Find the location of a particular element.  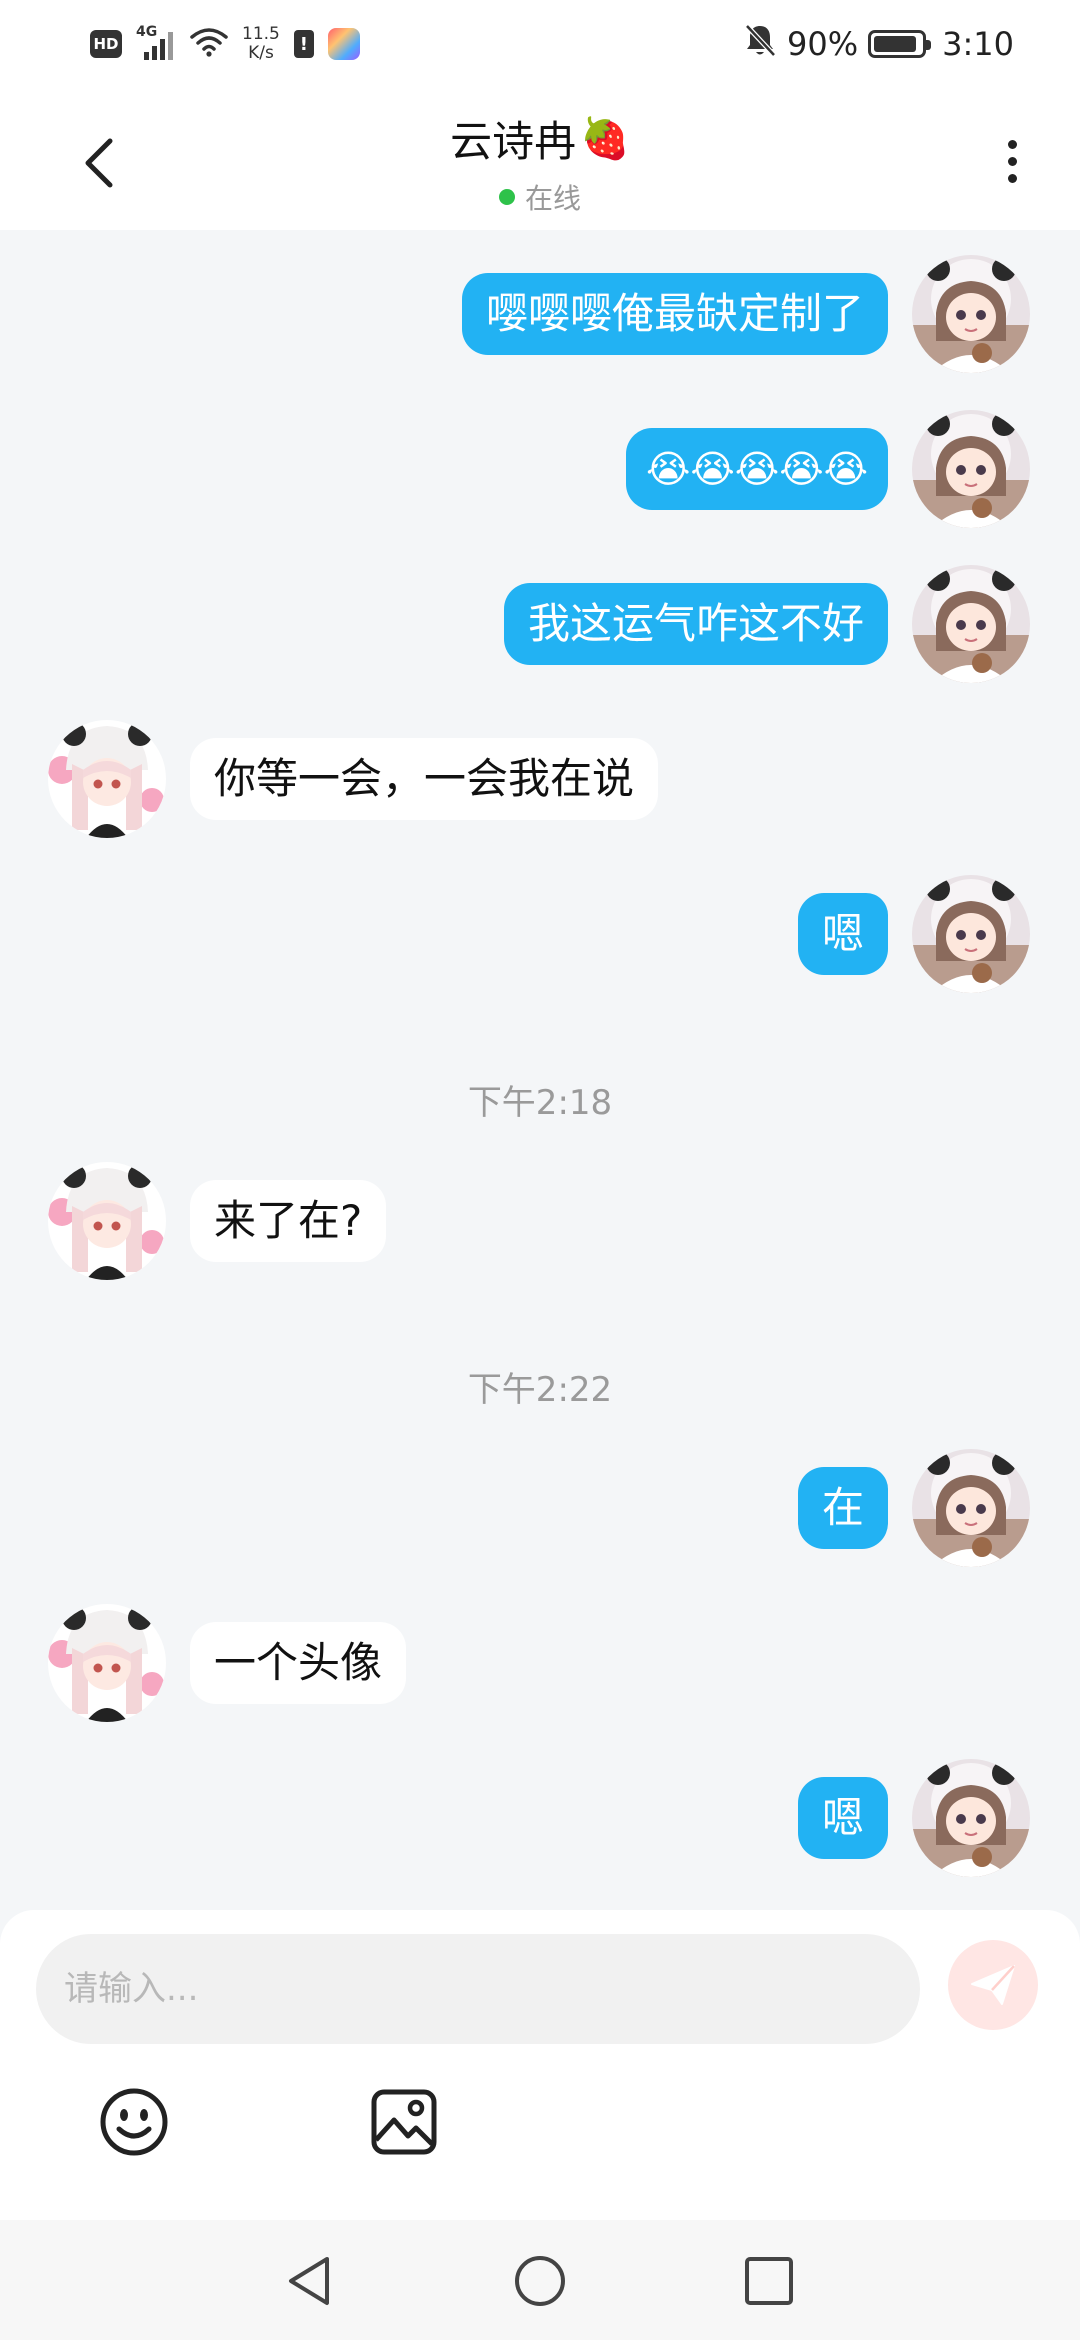

chat-header: 云诗冉 🍓 在线 is located at coordinates (540, 158).